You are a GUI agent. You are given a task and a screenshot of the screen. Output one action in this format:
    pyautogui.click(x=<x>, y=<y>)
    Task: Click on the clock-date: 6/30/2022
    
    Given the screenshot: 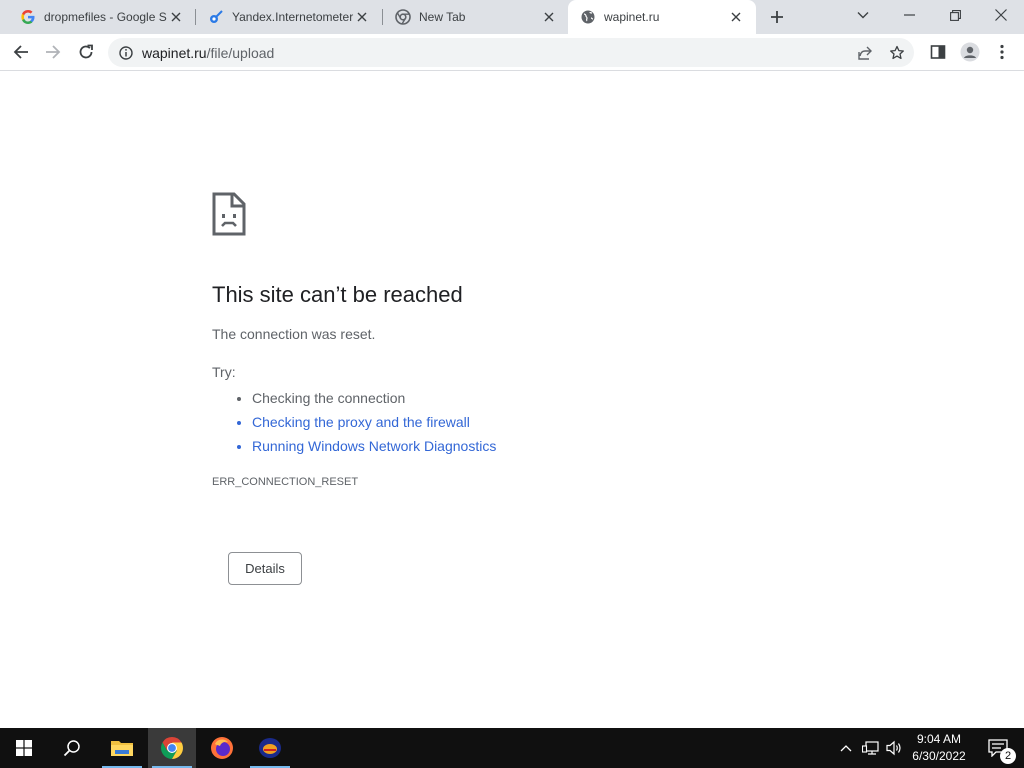 What is the action you would take?
    pyautogui.click(x=939, y=756)
    